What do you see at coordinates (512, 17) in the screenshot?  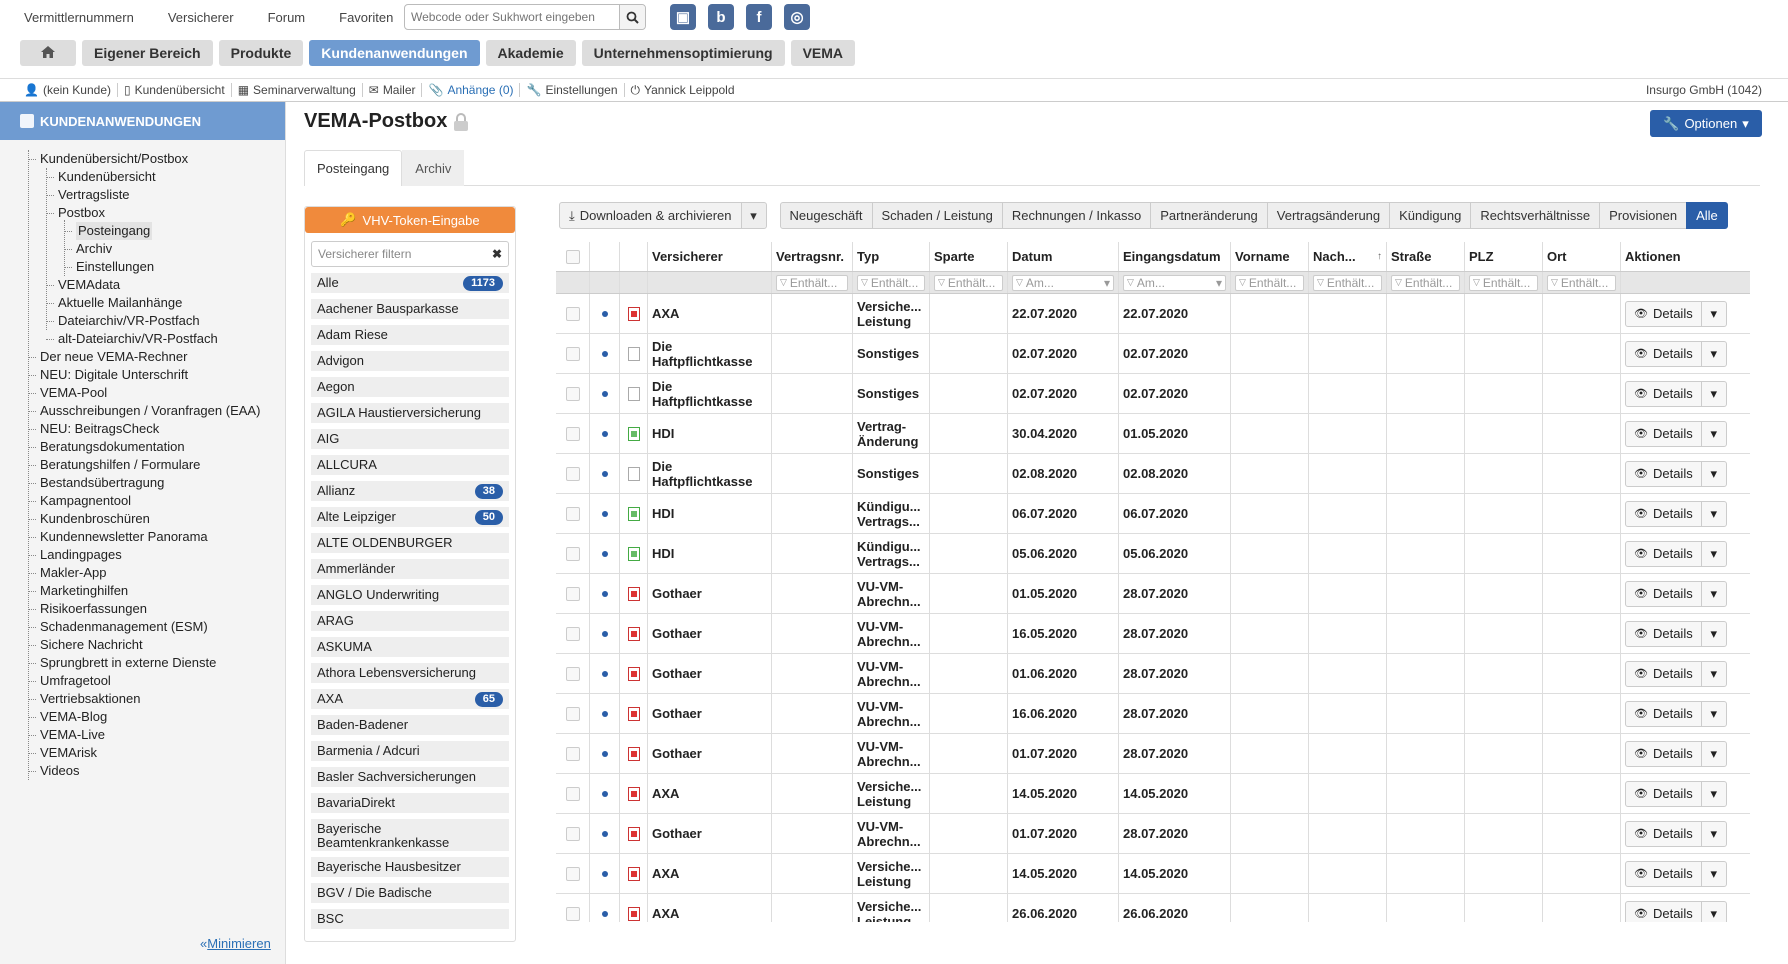 I see `search-input` at bounding box center [512, 17].